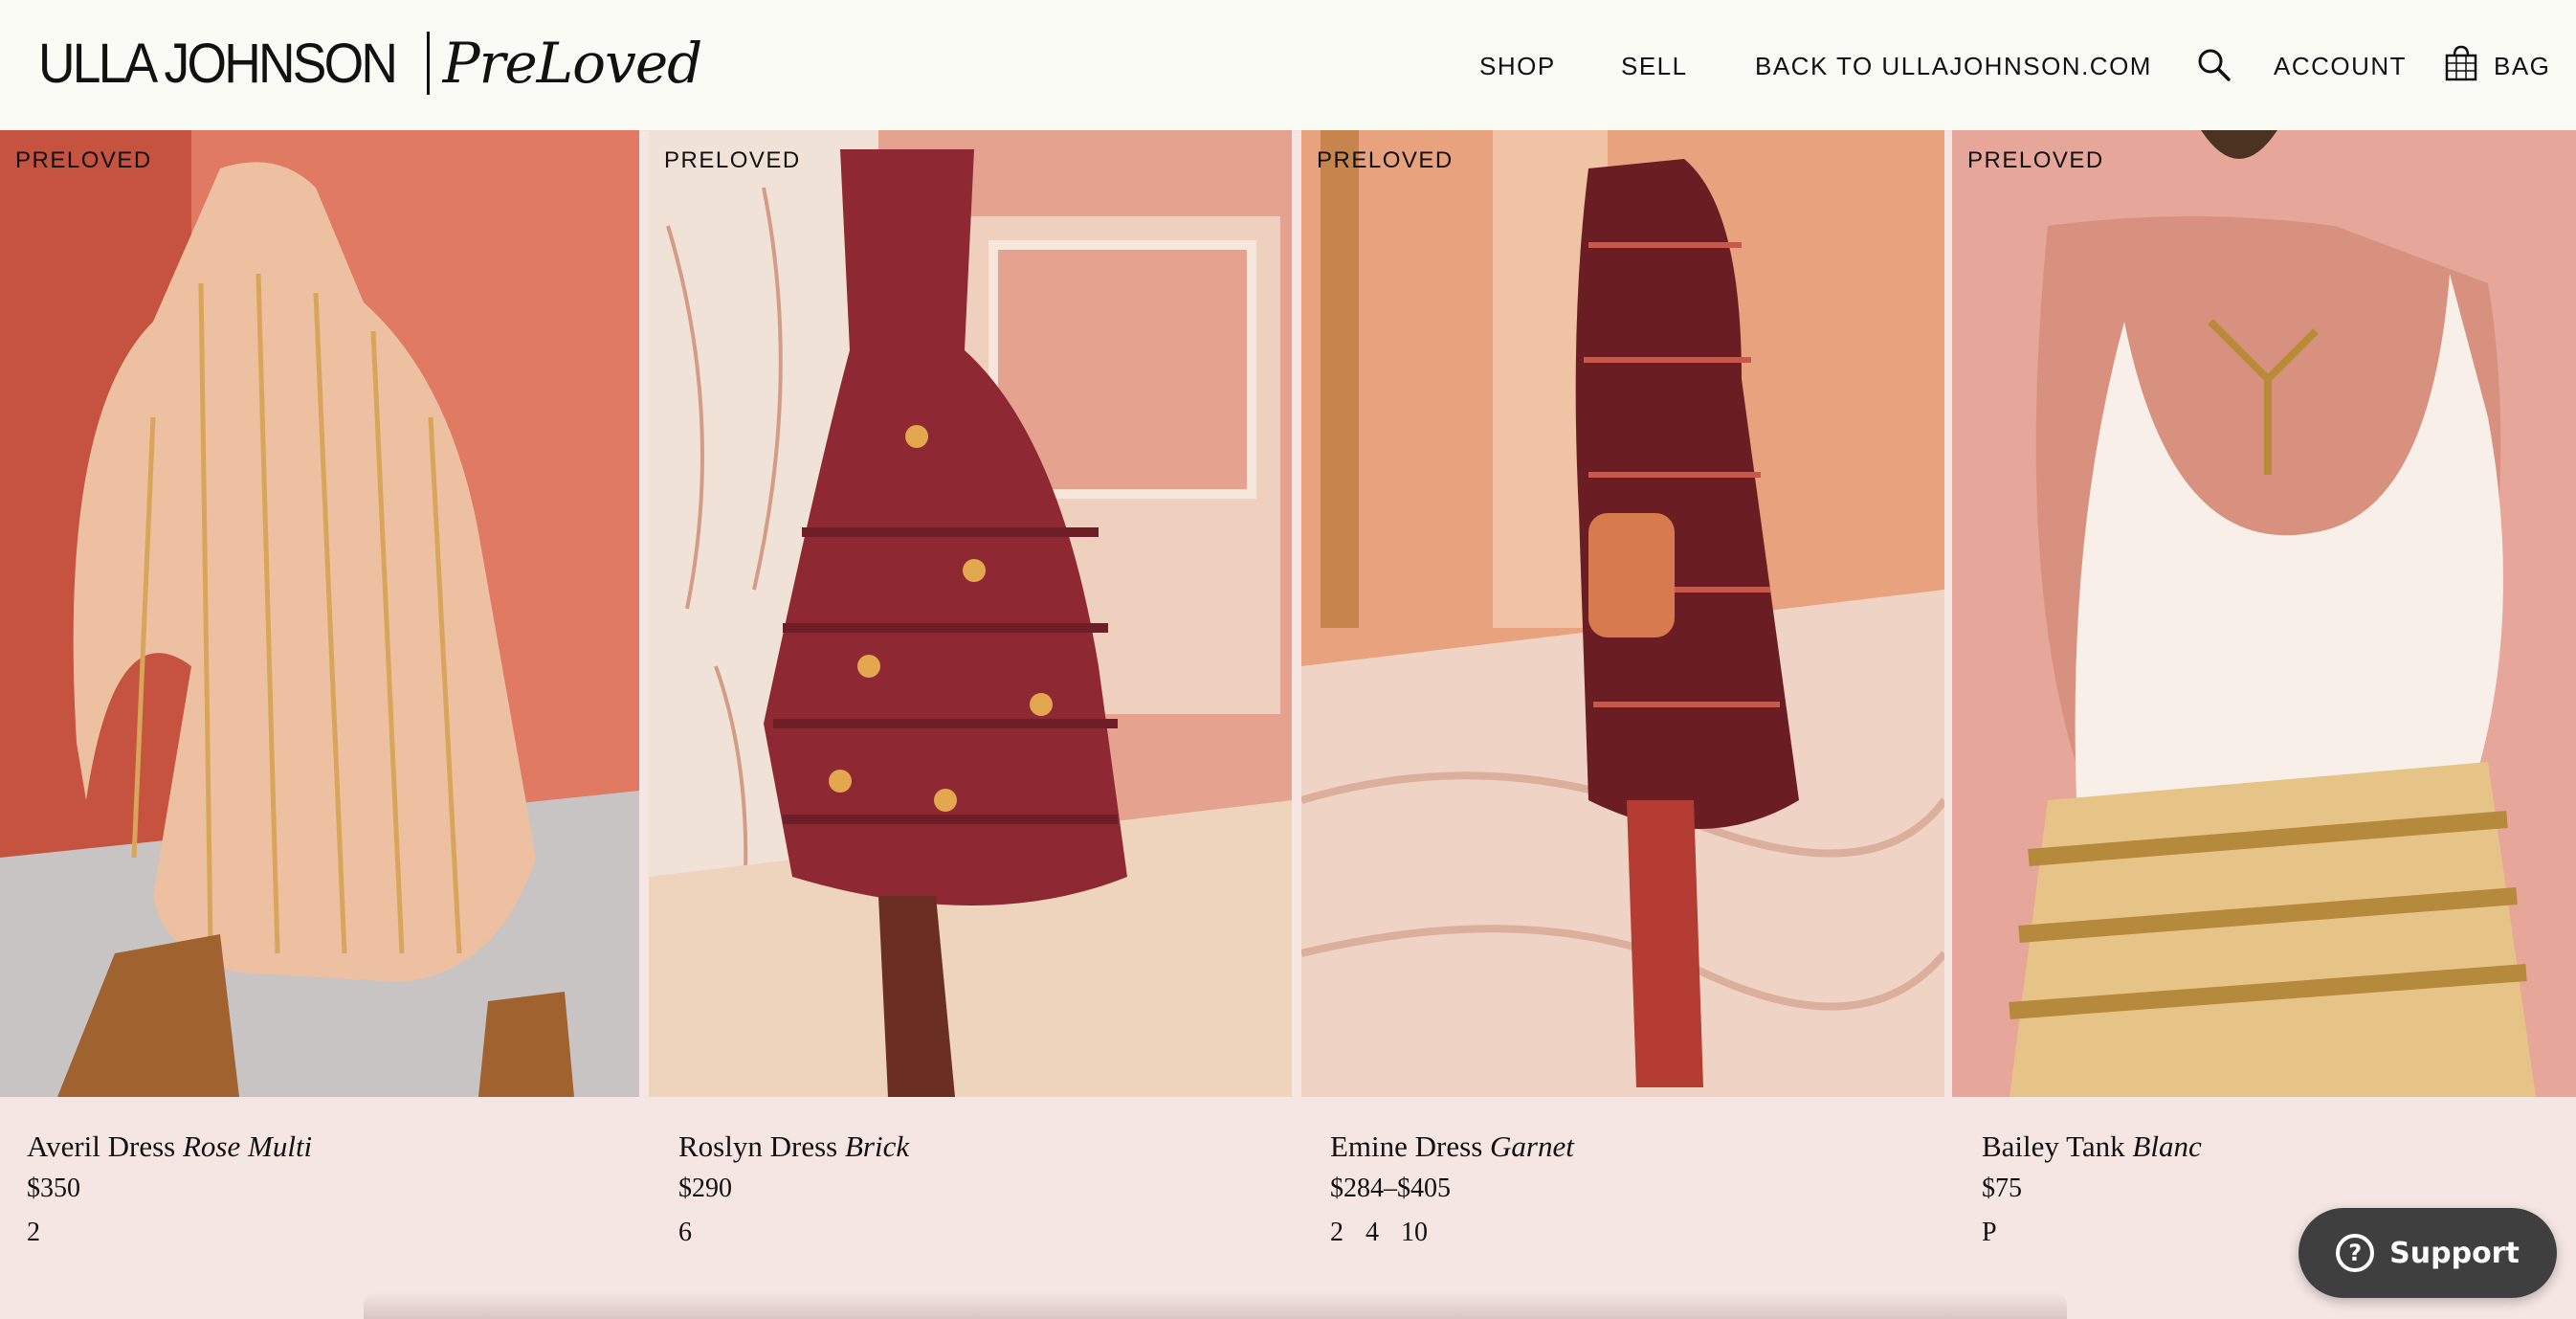  Describe the element at coordinates (2002, 1188) in the screenshot. I see `product-price: $75` at that location.